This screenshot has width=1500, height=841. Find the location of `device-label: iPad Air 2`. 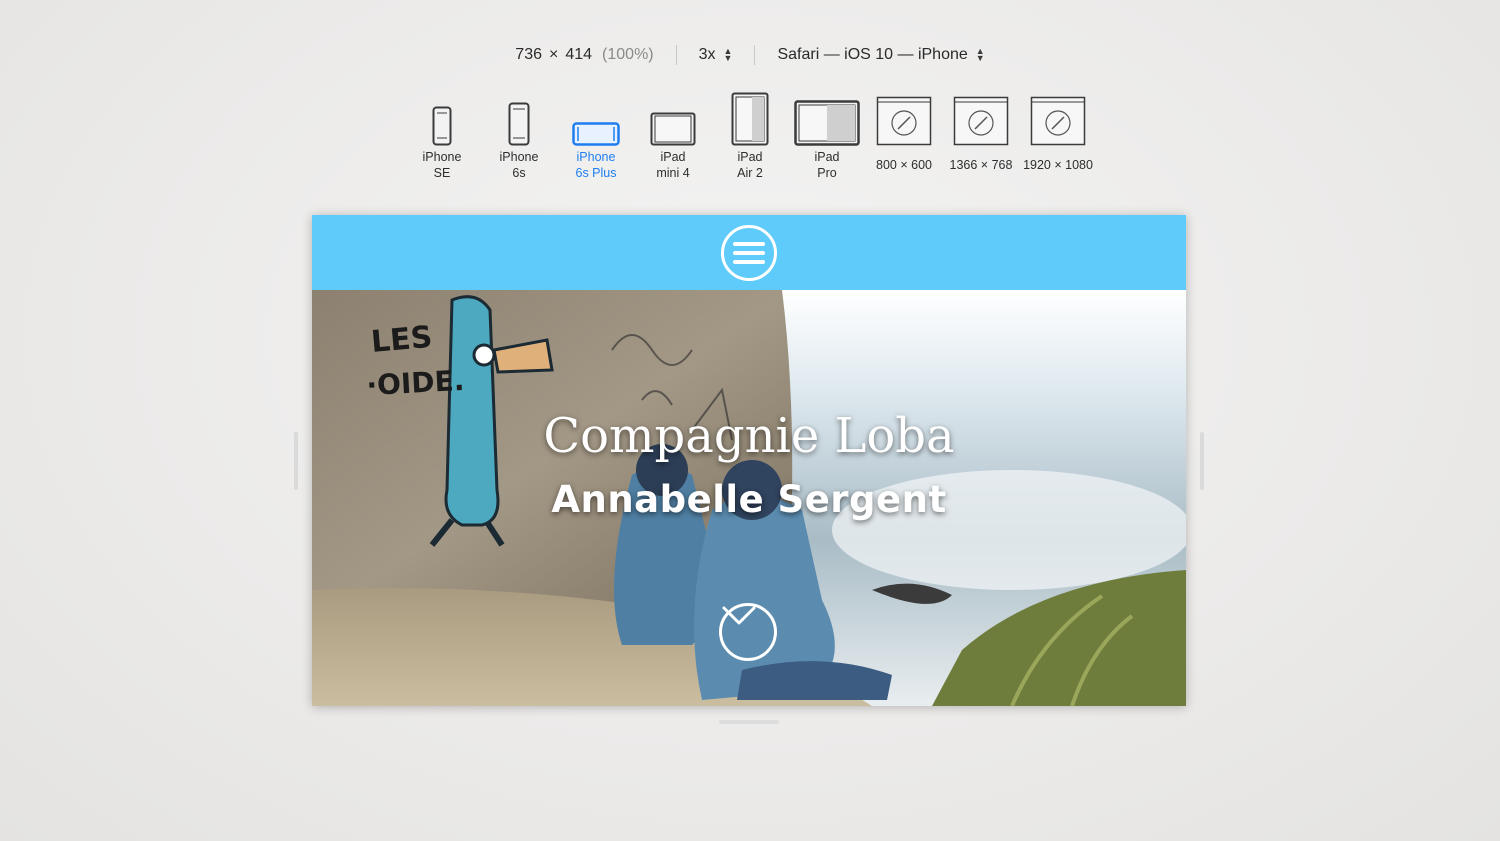

device-label: iPad Air 2 is located at coordinates (750, 165).